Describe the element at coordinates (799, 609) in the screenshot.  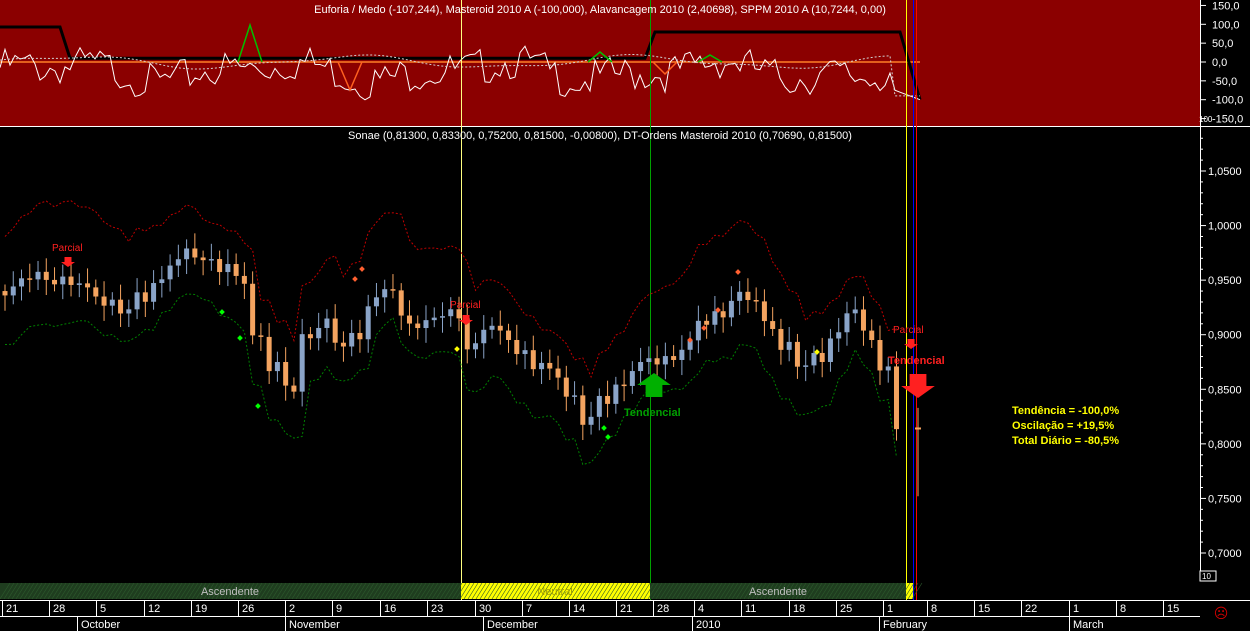
I see `x-day-label: 18` at that location.